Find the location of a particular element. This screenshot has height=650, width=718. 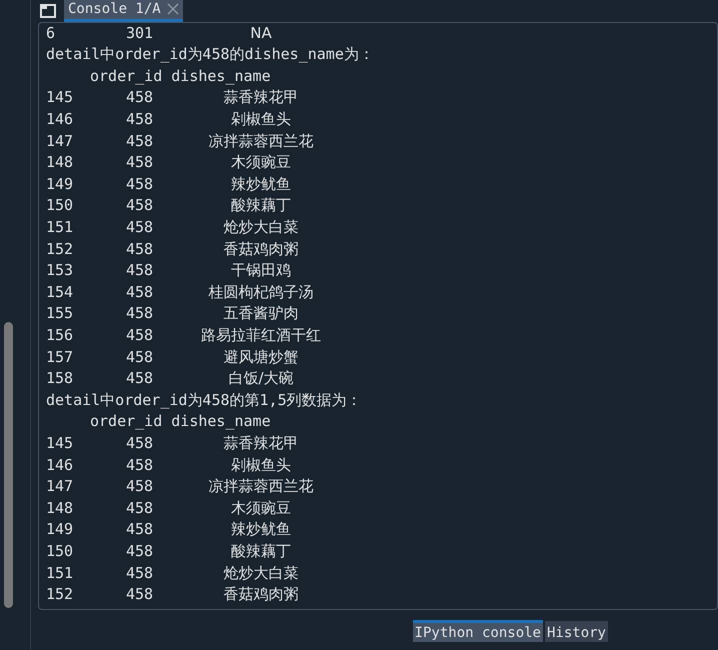

scrollbar-thumb is located at coordinates (8, 465).